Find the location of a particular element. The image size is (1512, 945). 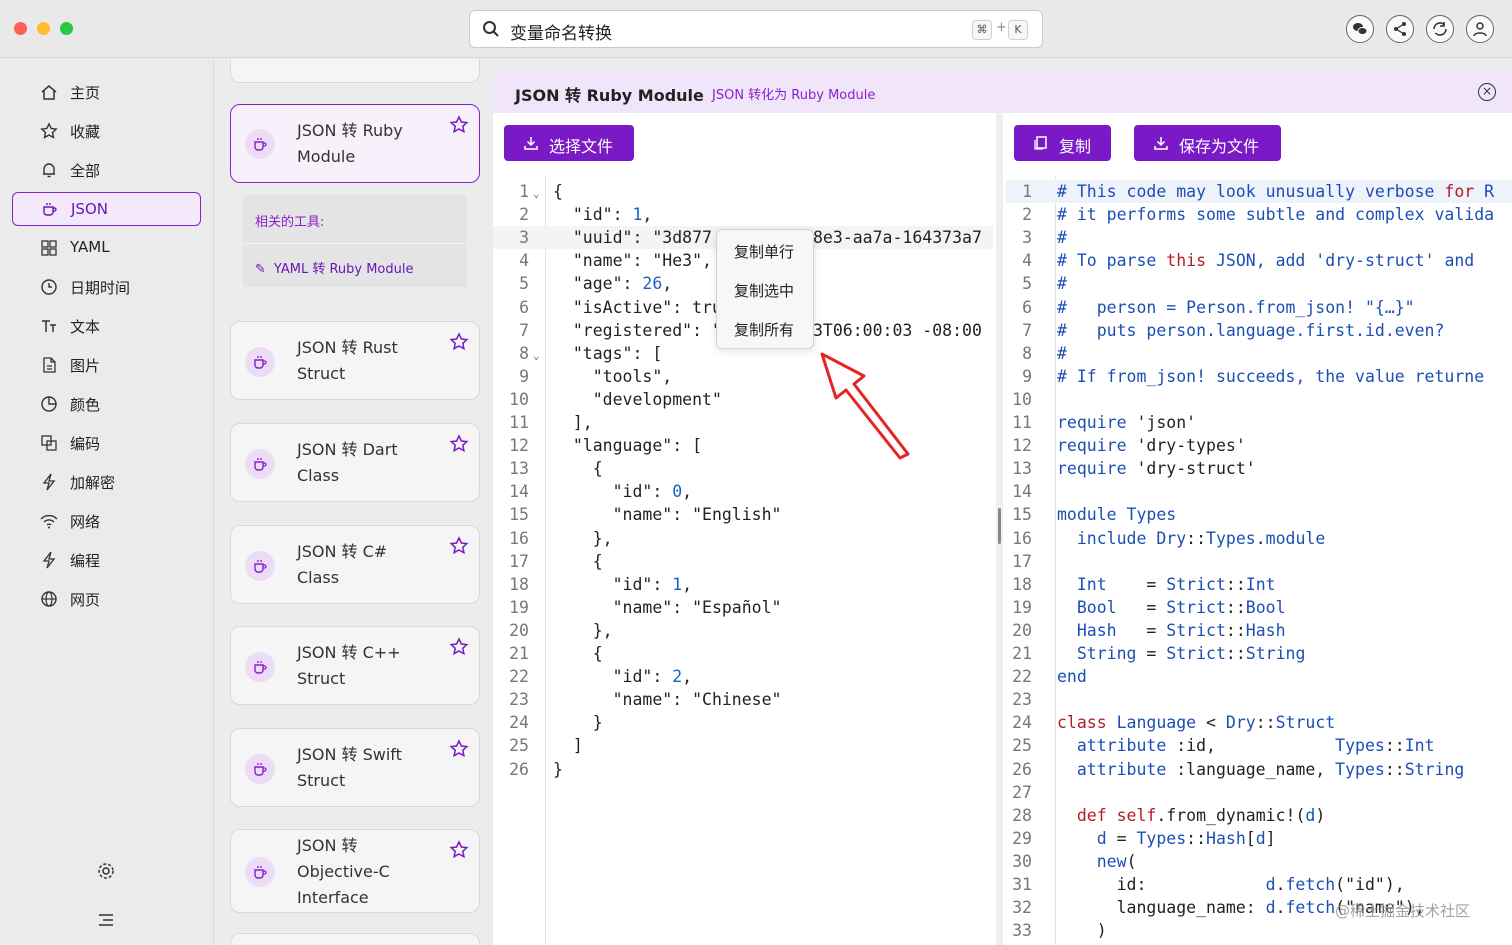

code-line: 14 "id": 0, is located at coordinates (743, 491).